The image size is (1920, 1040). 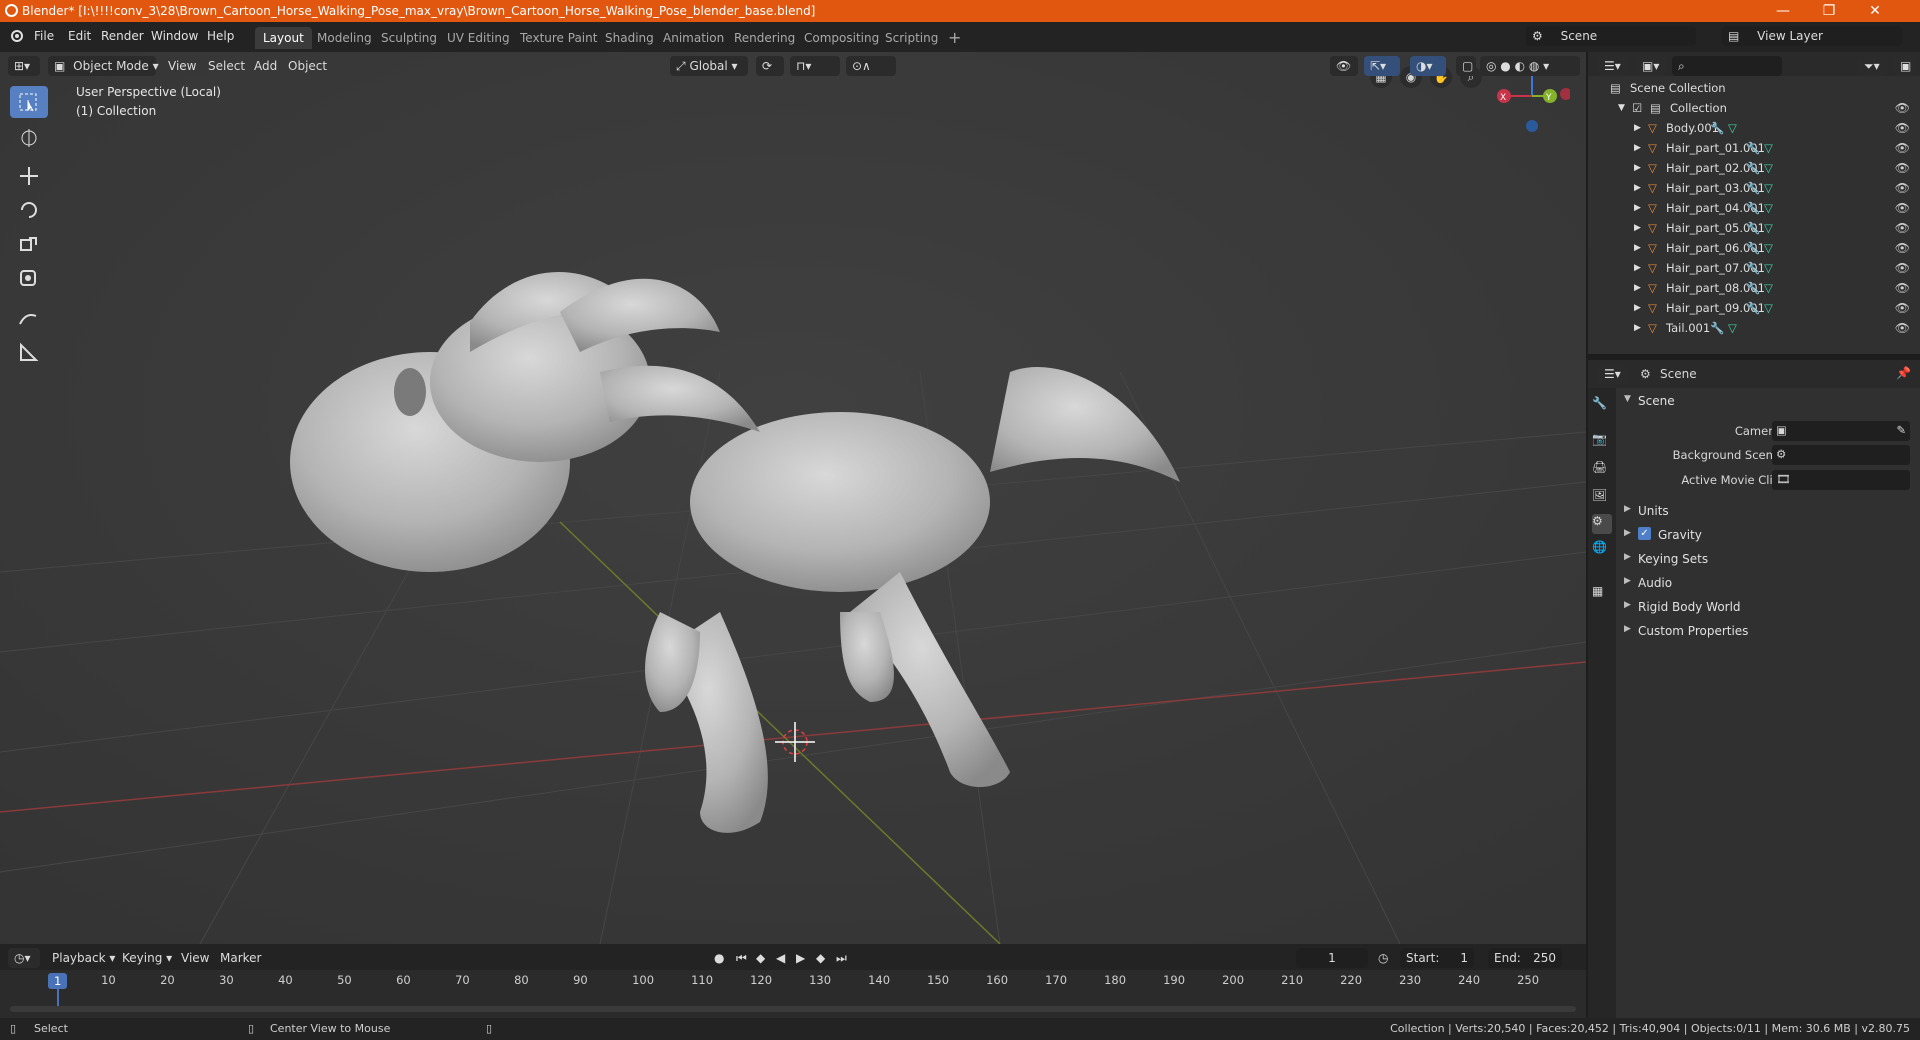 What do you see at coordinates (1903, 373) in the screenshot?
I see `pin-icon: 📌` at bounding box center [1903, 373].